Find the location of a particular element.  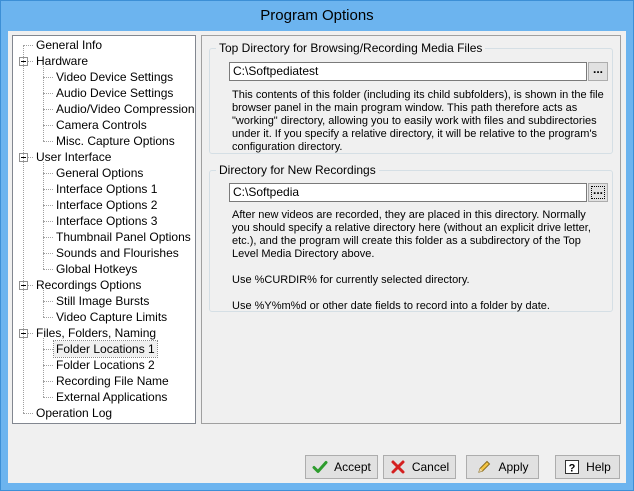

cancel-button: Cancel is located at coordinates (419, 467).